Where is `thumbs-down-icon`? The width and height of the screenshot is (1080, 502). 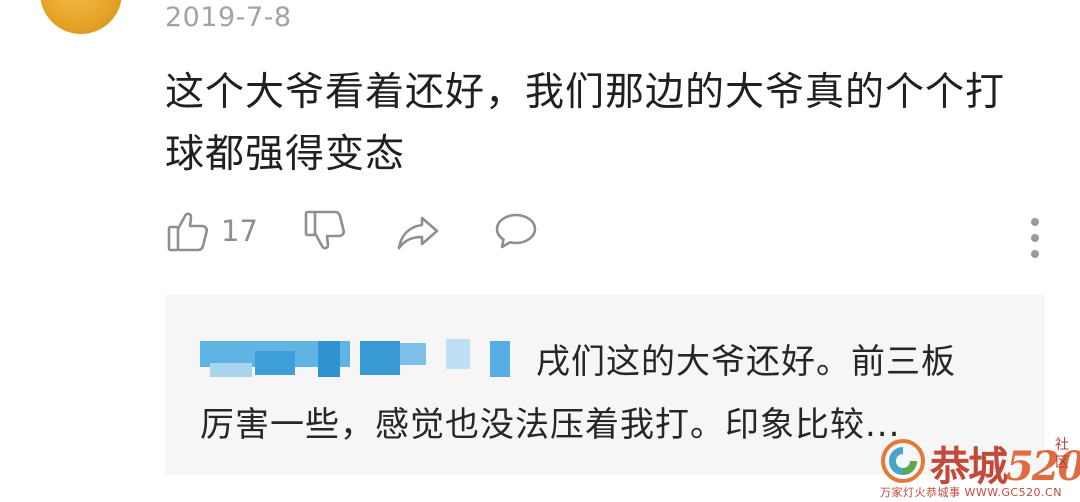
thumbs-down-icon is located at coordinates (325, 230).